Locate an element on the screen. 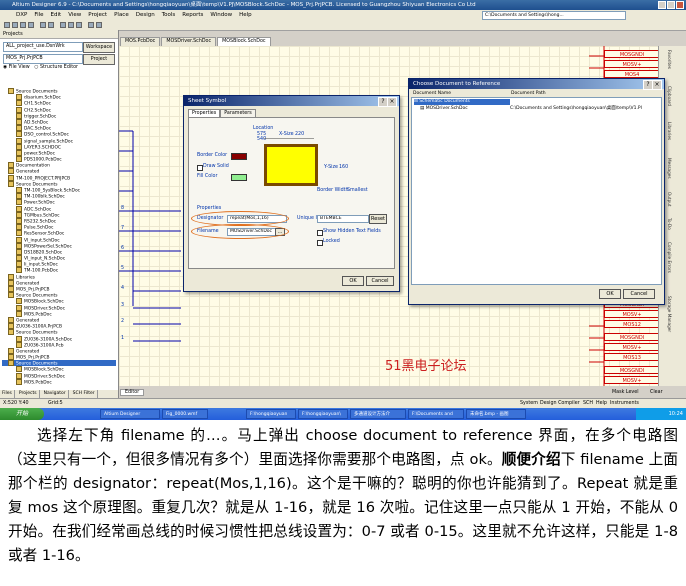  list-group-row: ⊟ Schematic Documents is located at coordinates (462, 102).